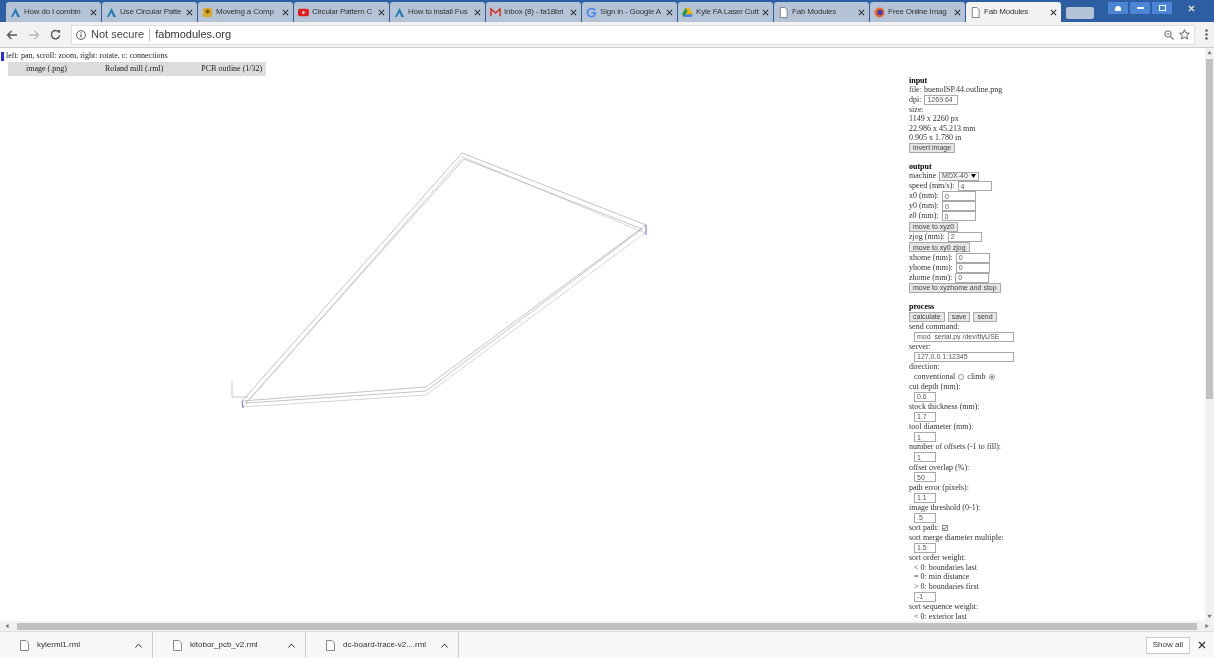 The image size is (1214, 658). I want to click on tab-title: Sign in - Google A, so click(631, 12).